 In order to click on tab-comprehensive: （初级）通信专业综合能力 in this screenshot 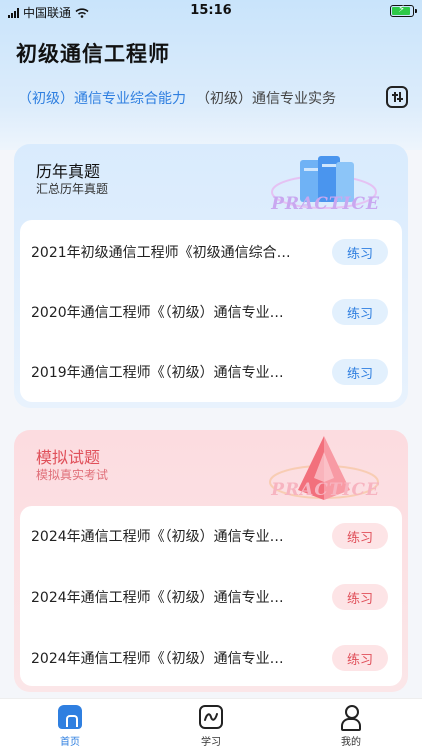, I will do `click(102, 98)`.